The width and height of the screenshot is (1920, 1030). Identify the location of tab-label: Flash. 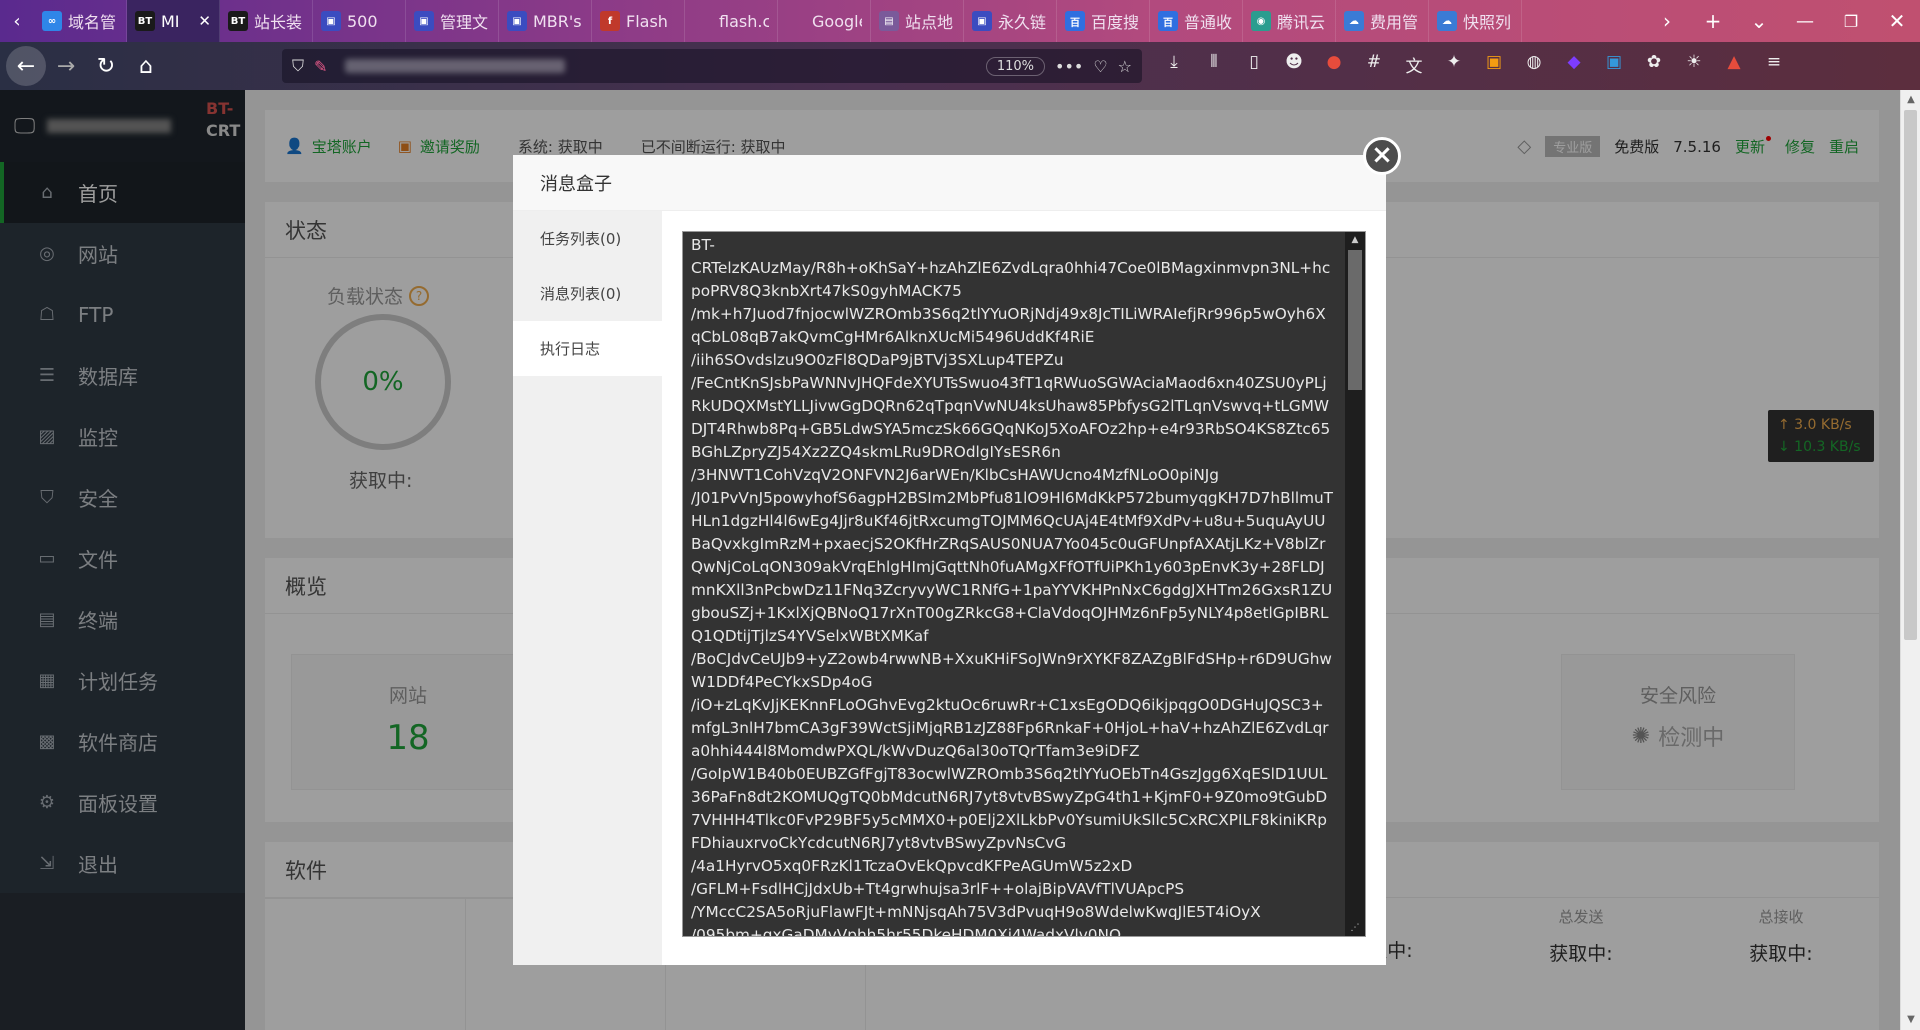
(647, 21).